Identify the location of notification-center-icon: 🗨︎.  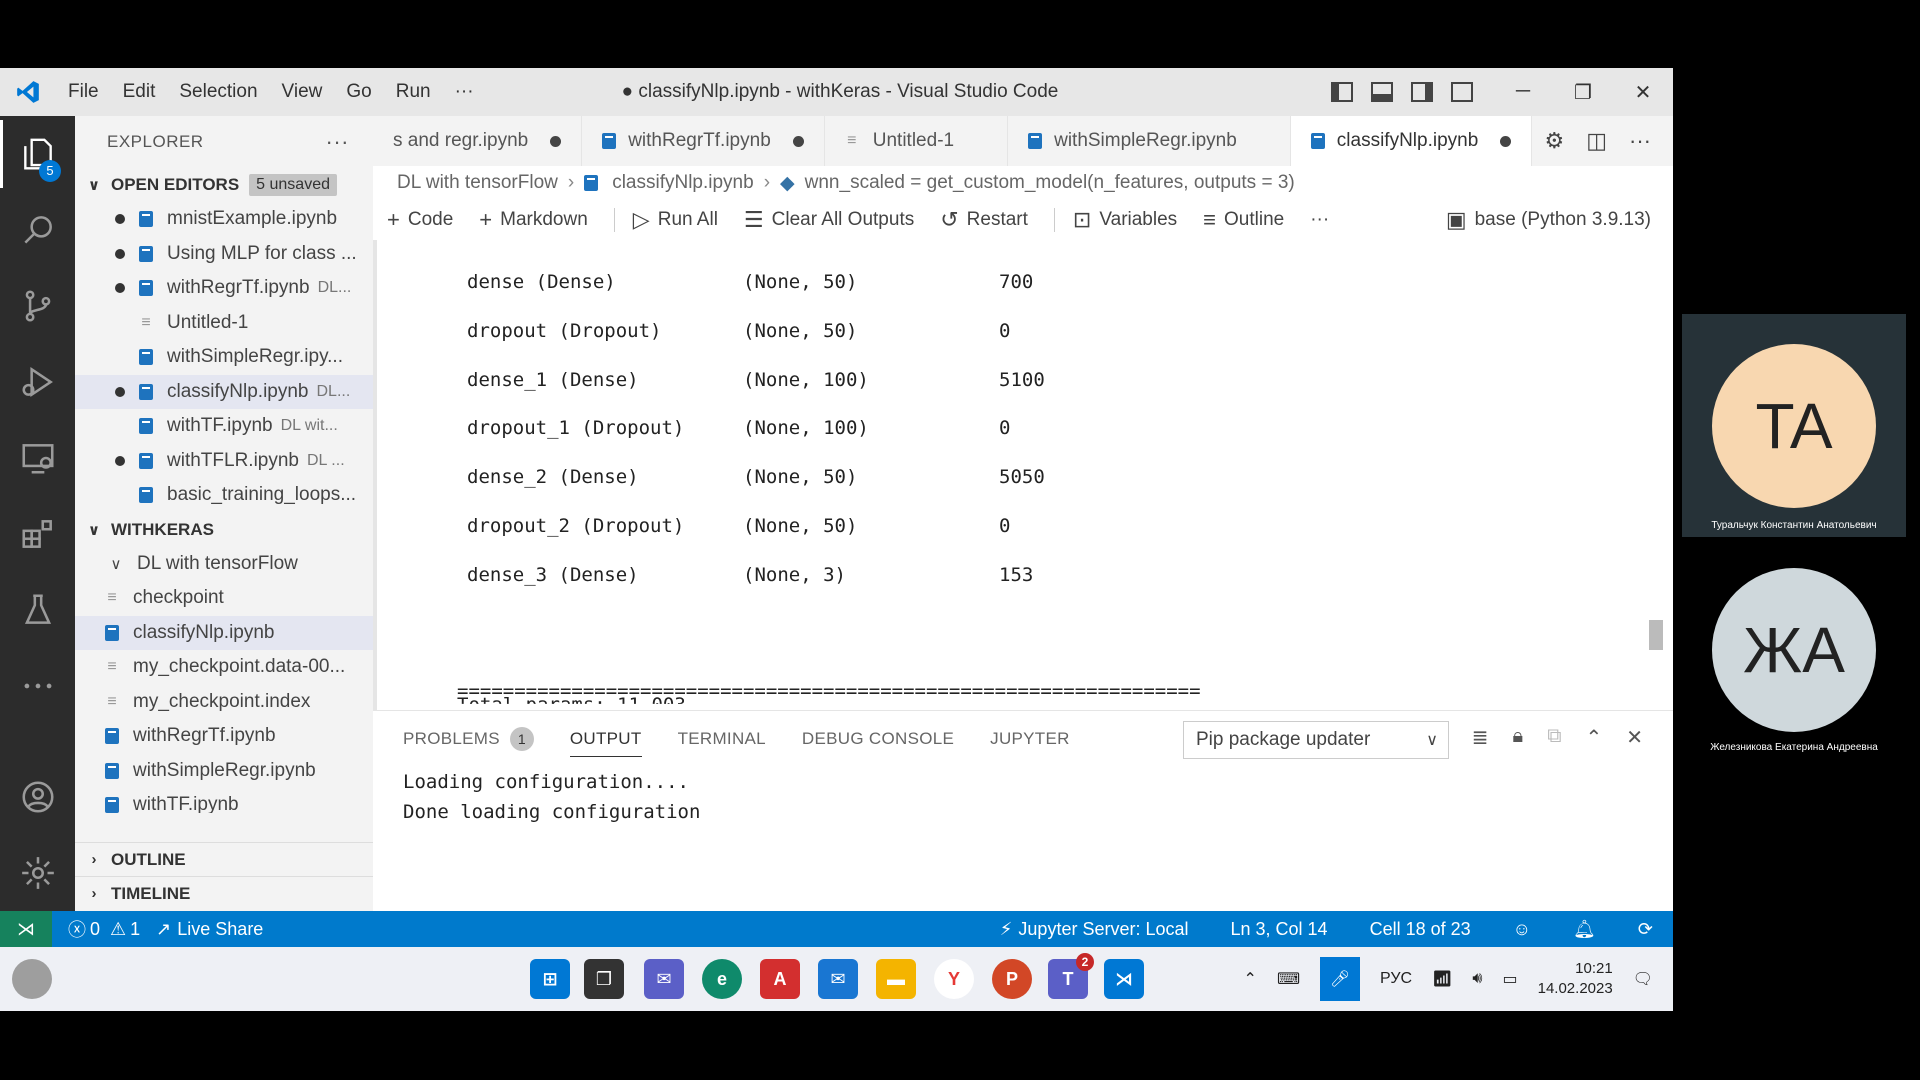
(1643, 979).